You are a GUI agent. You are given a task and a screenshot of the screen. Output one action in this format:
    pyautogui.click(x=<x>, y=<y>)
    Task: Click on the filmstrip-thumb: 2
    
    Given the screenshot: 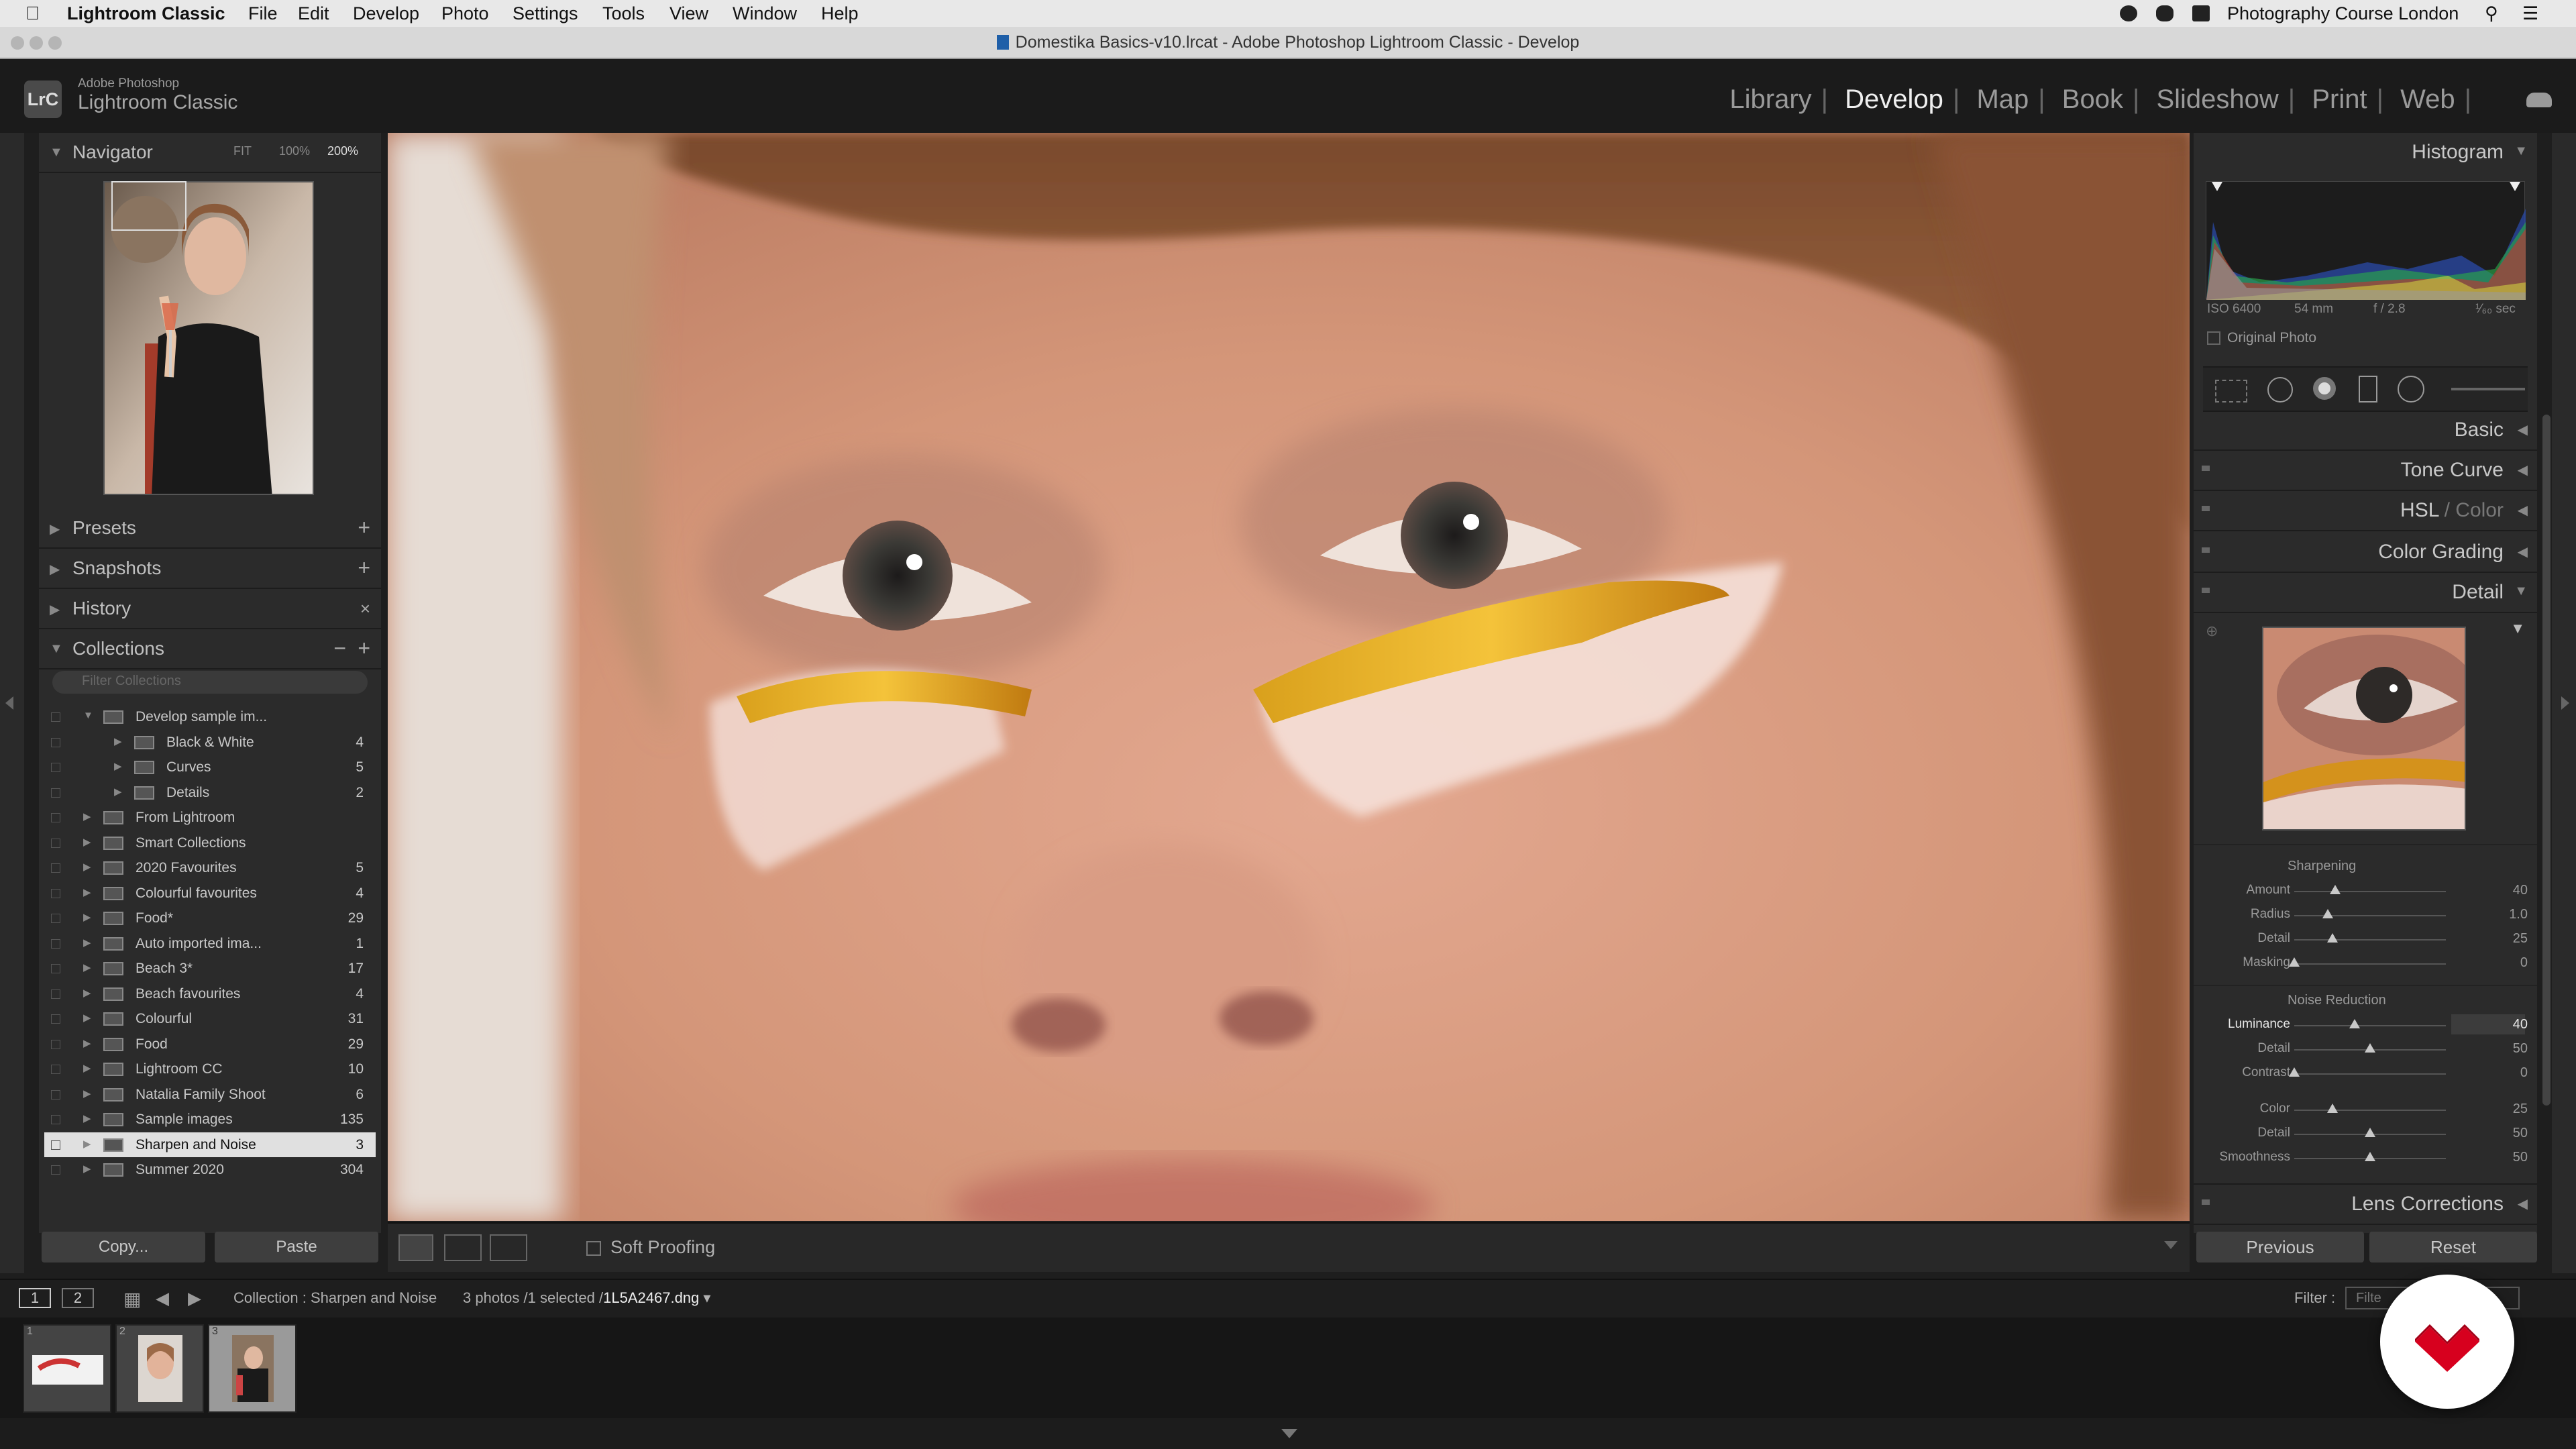 What is the action you would take?
    pyautogui.click(x=159, y=1368)
    